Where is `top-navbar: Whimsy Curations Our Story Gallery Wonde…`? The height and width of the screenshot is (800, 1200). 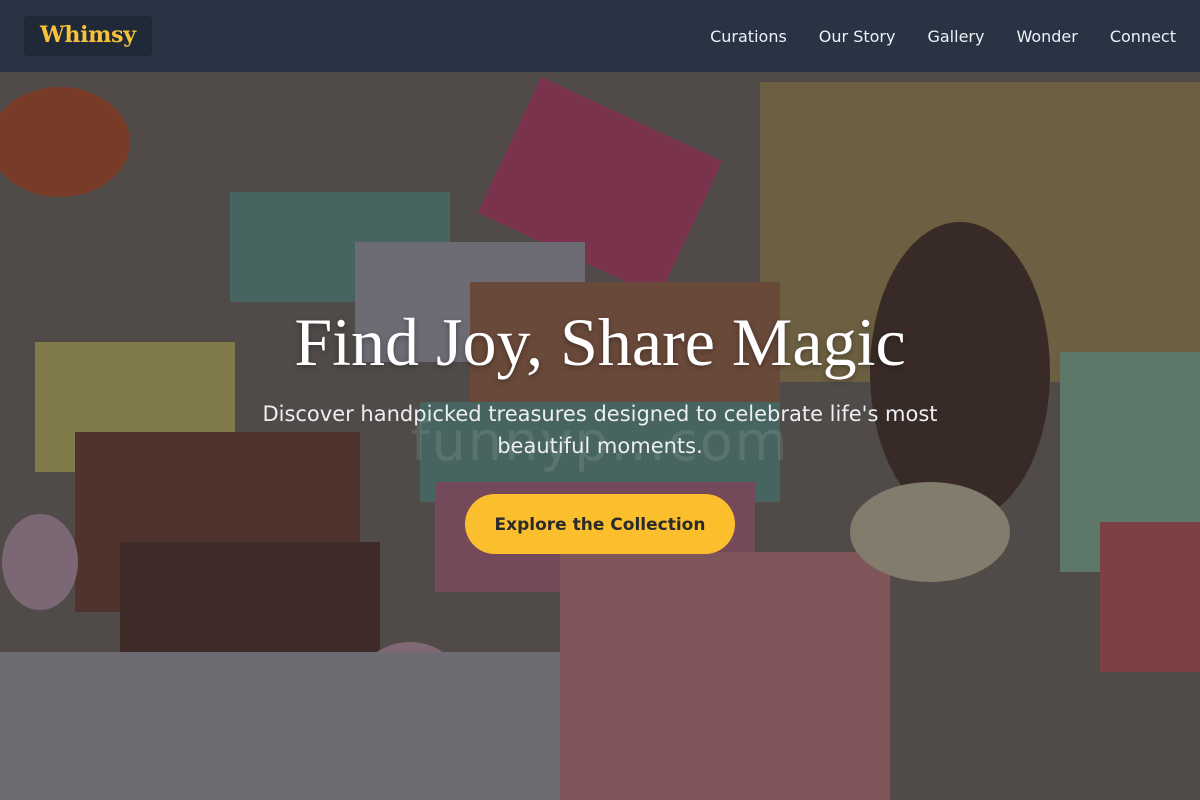 top-navbar: Whimsy Curations Our Story Gallery Wonde… is located at coordinates (600, 36).